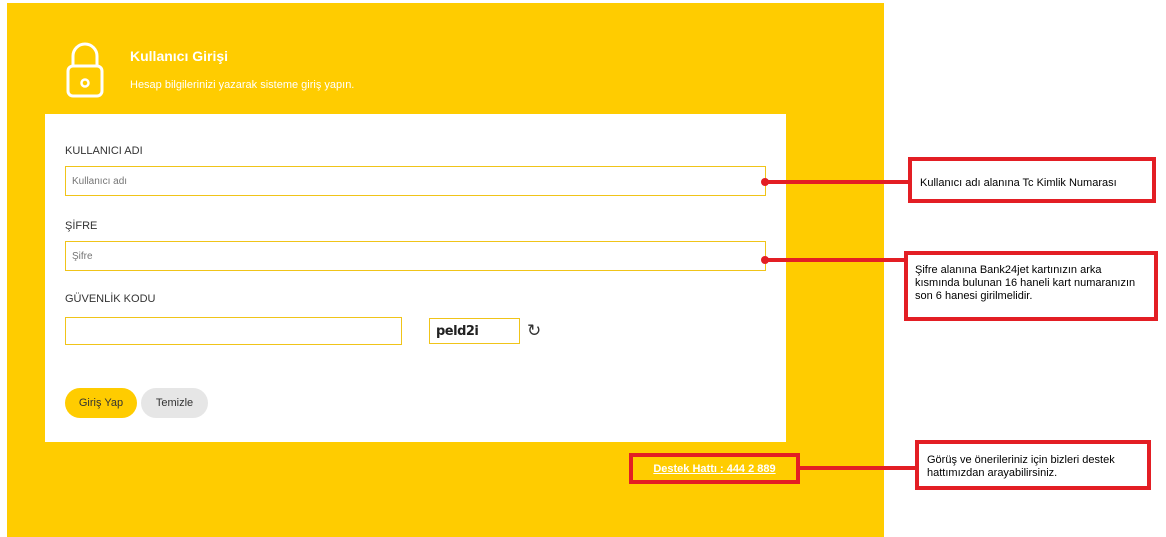 The width and height of the screenshot is (1166, 537). What do you see at coordinates (104, 151) in the screenshot?
I see `username-label: KULLANICI ADI` at bounding box center [104, 151].